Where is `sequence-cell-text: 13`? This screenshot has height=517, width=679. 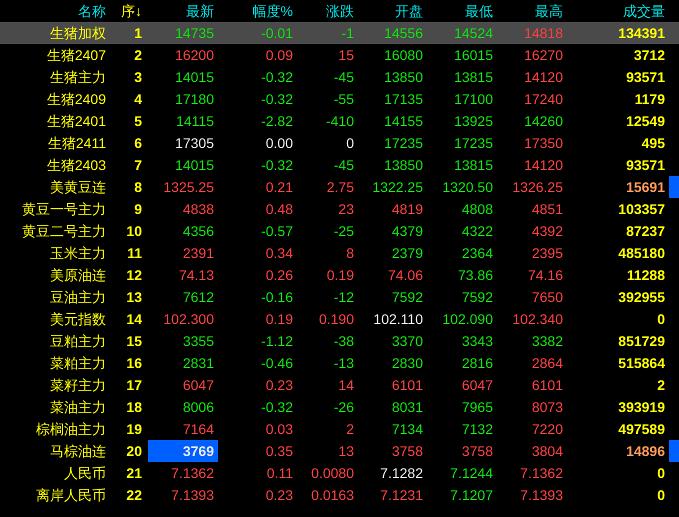 sequence-cell-text: 13 is located at coordinates (134, 297).